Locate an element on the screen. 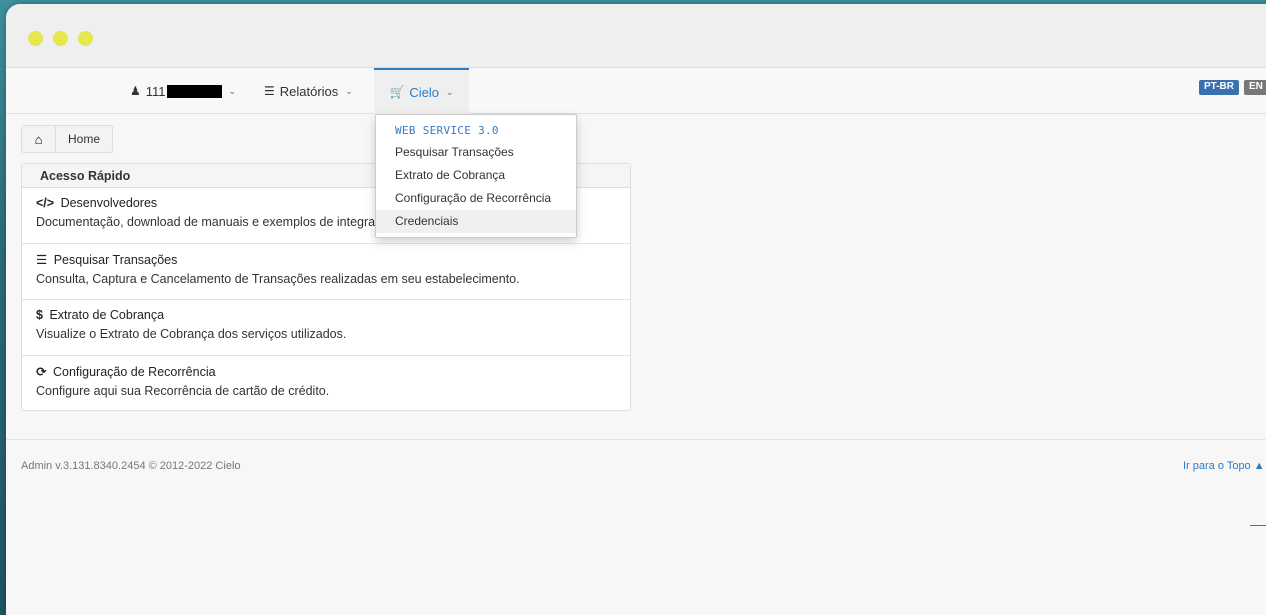 The image size is (1266, 615). refresh-icon: ⟳ is located at coordinates (41, 372).